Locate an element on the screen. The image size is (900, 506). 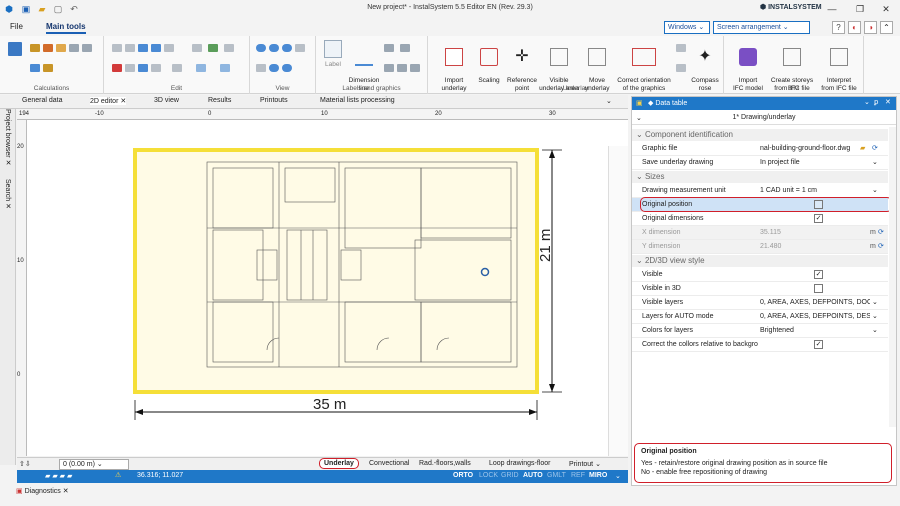
mode-miro: MIRO is located at coordinates (598, 475).